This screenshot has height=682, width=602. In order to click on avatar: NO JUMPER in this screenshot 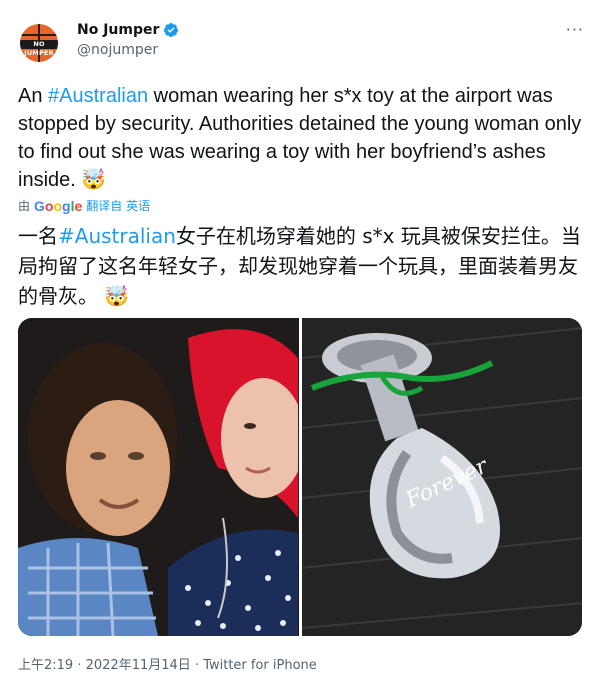, I will do `click(39, 43)`.